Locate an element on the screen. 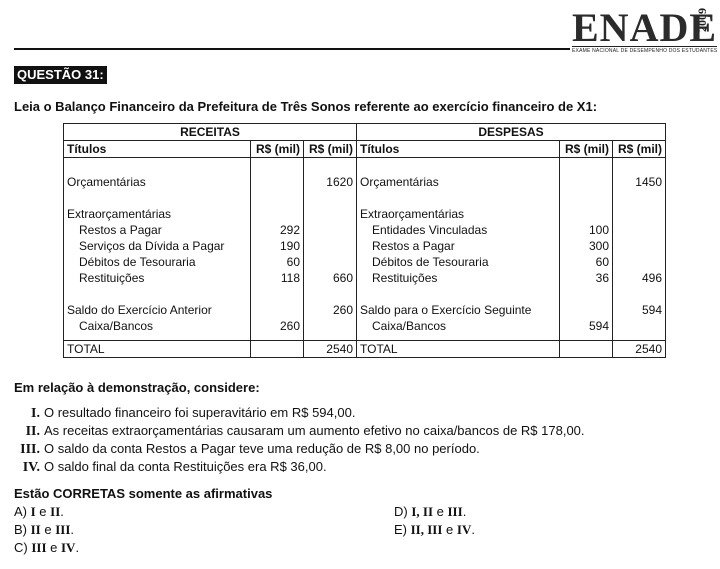  option-first: II, III is located at coordinates (426, 529).